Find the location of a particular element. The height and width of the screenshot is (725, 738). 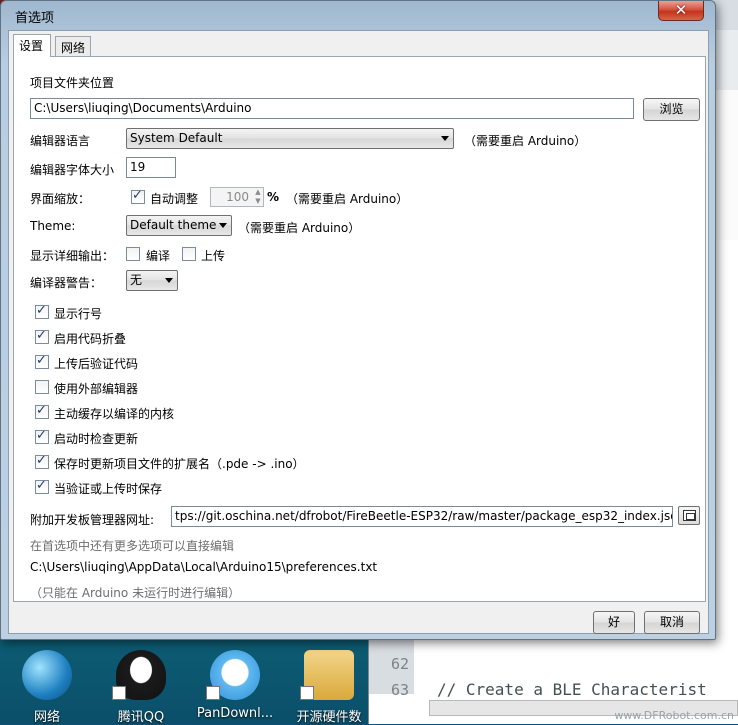

option-checkbox-external-editor is located at coordinates (42, 387).